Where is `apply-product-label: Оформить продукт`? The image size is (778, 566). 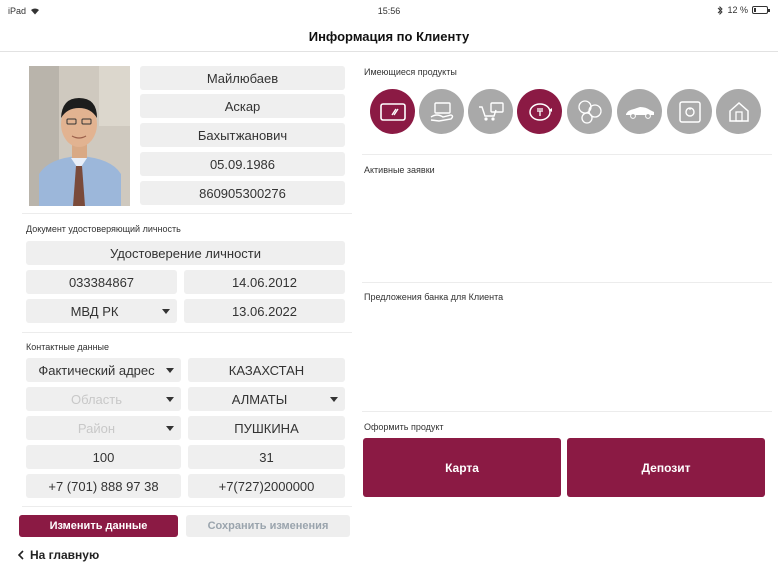 apply-product-label: Оформить продукт is located at coordinates (404, 427).